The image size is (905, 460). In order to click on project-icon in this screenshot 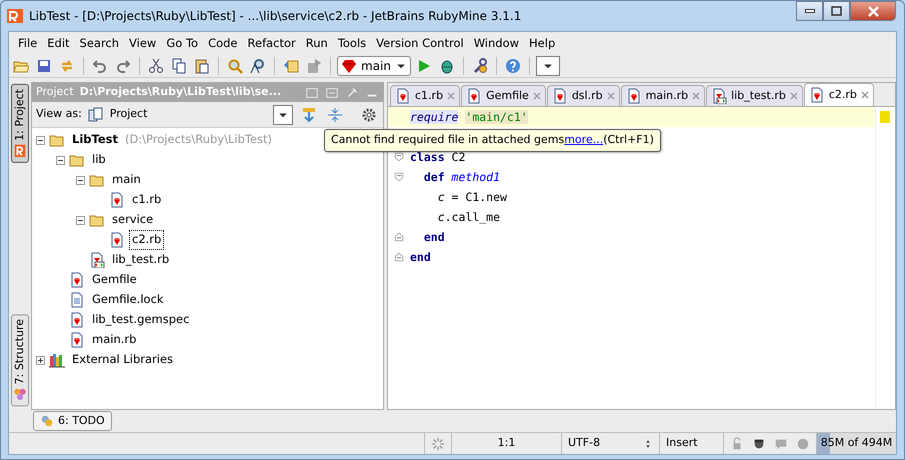, I will do `click(20, 151)`.